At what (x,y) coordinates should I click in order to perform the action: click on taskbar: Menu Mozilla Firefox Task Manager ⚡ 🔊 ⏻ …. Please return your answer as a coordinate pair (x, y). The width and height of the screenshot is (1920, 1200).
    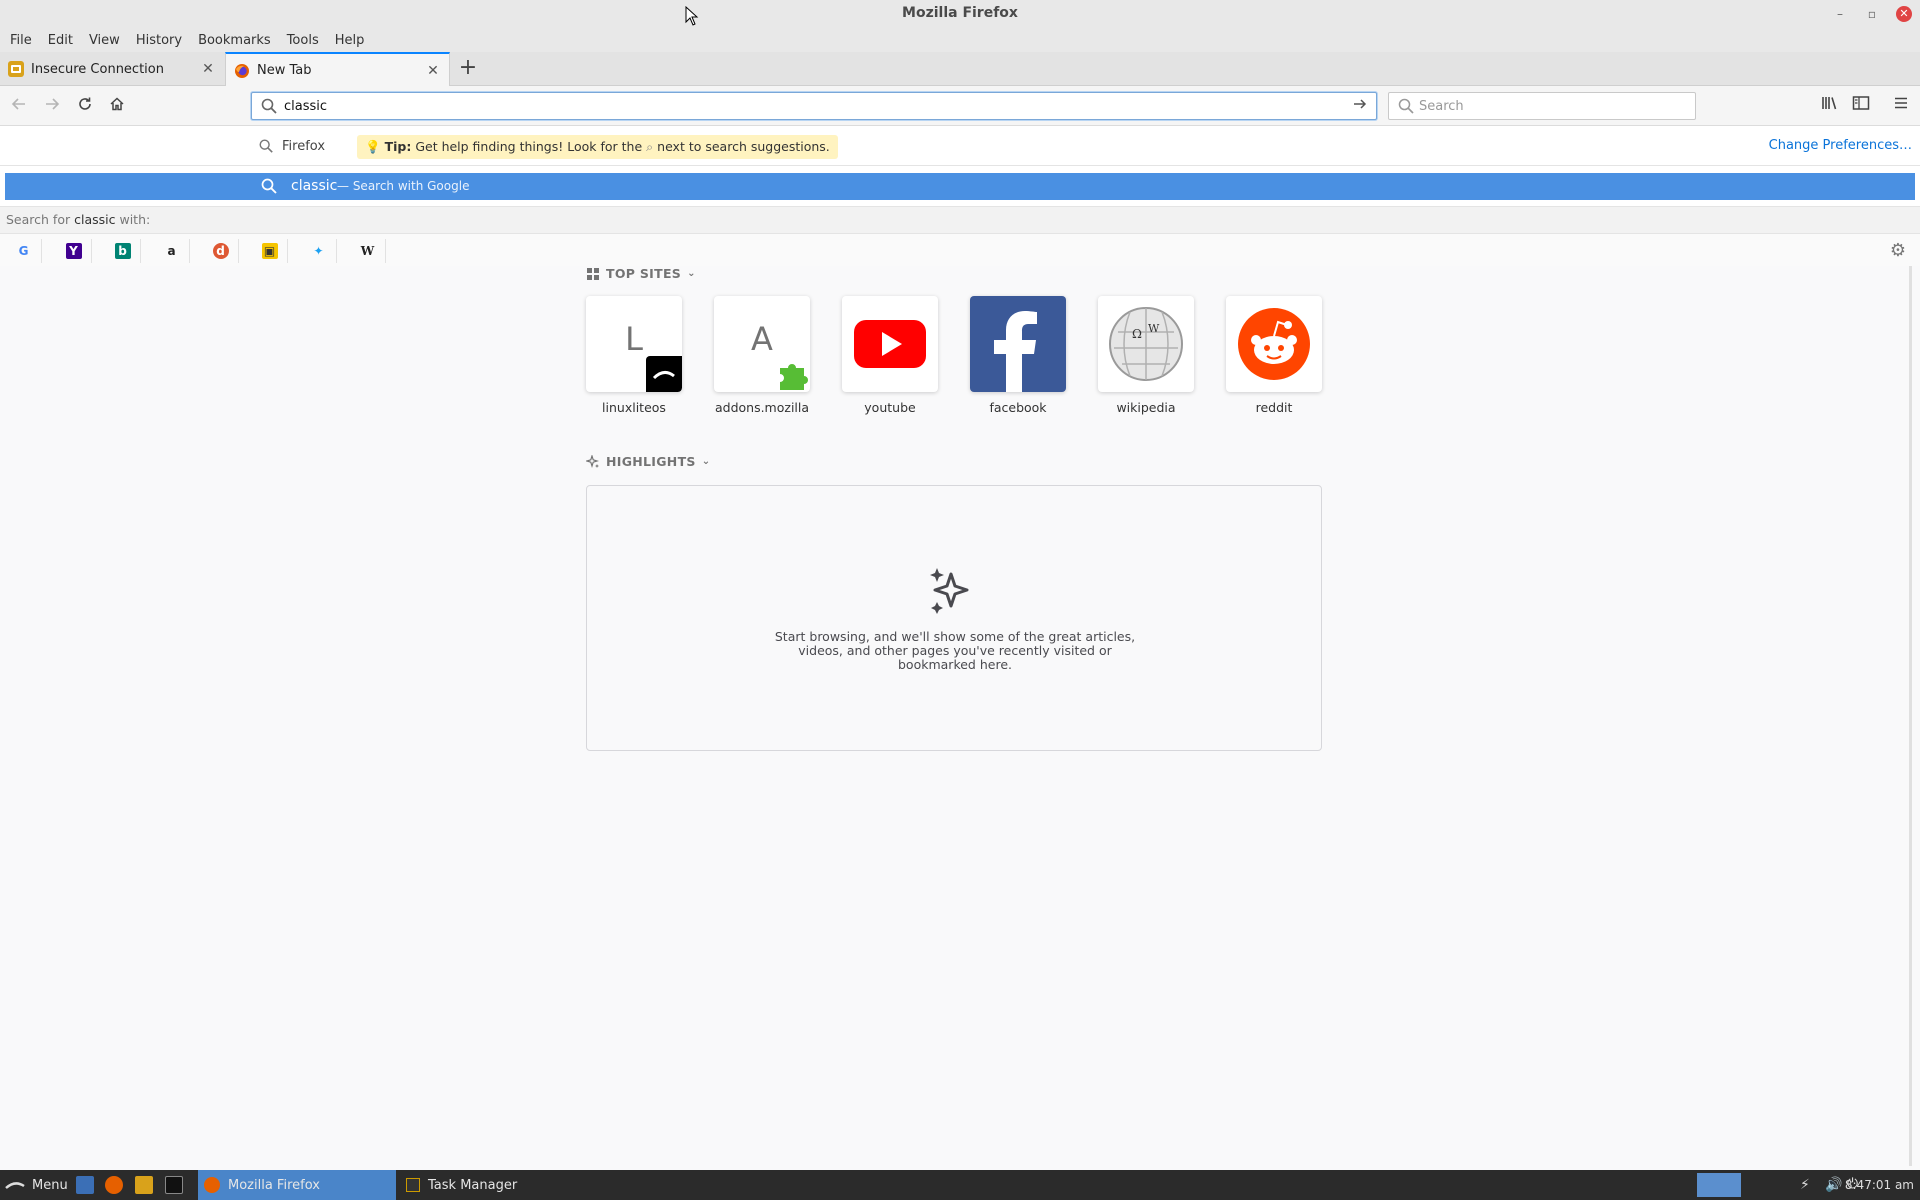
    Looking at the image, I should click on (960, 1185).